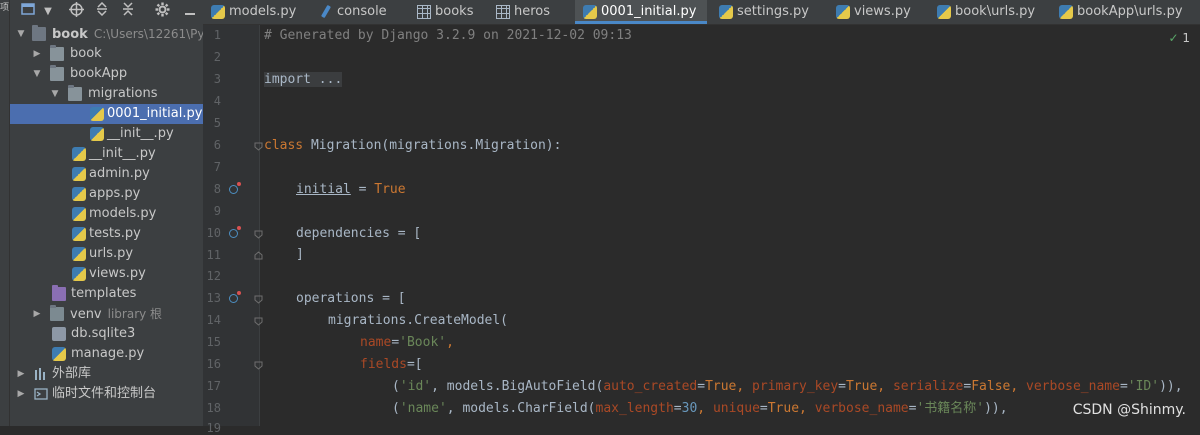 The height and width of the screenshot is (435, 1200). What do you see at coordinates (213, 364) in the screenshot?
I see `line-number: 16` at bounding box center [213, 364].